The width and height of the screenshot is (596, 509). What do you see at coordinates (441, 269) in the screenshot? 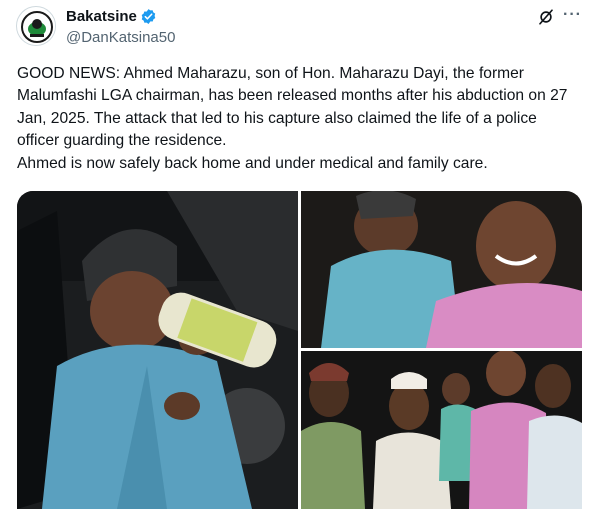
I see `photo-boy-with-man` at bounding box center [441, 269].